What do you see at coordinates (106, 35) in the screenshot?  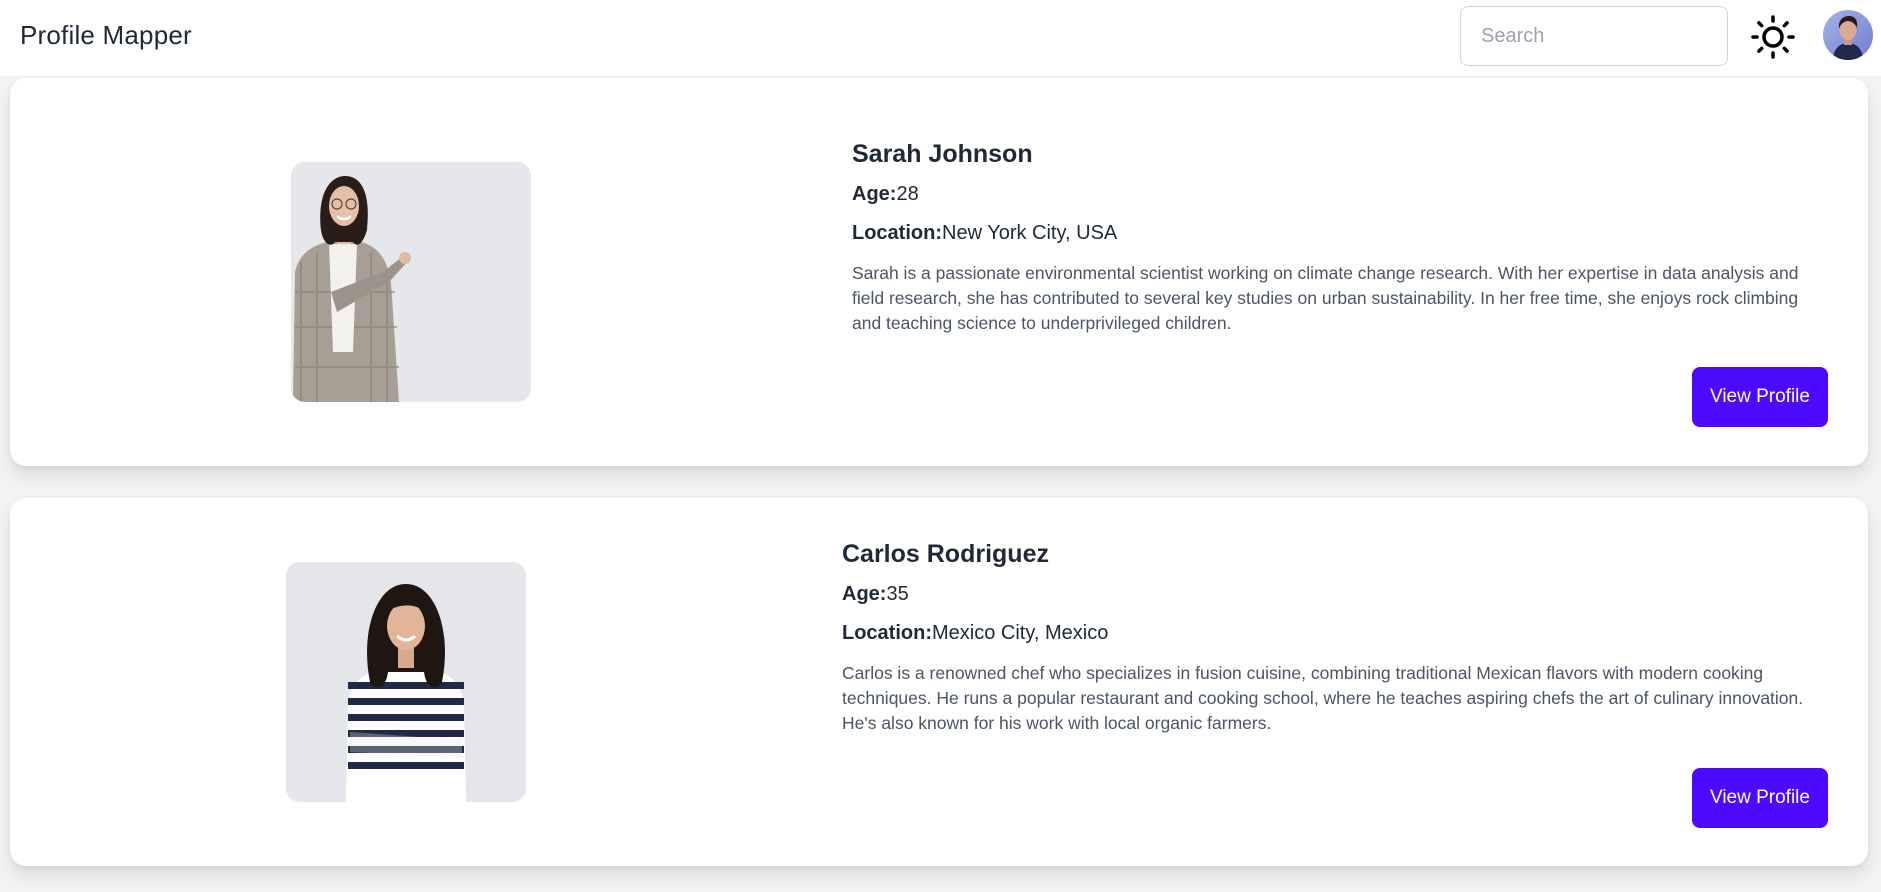 I see `app-title: Profile Mapper` at bounding box center [106, 35].